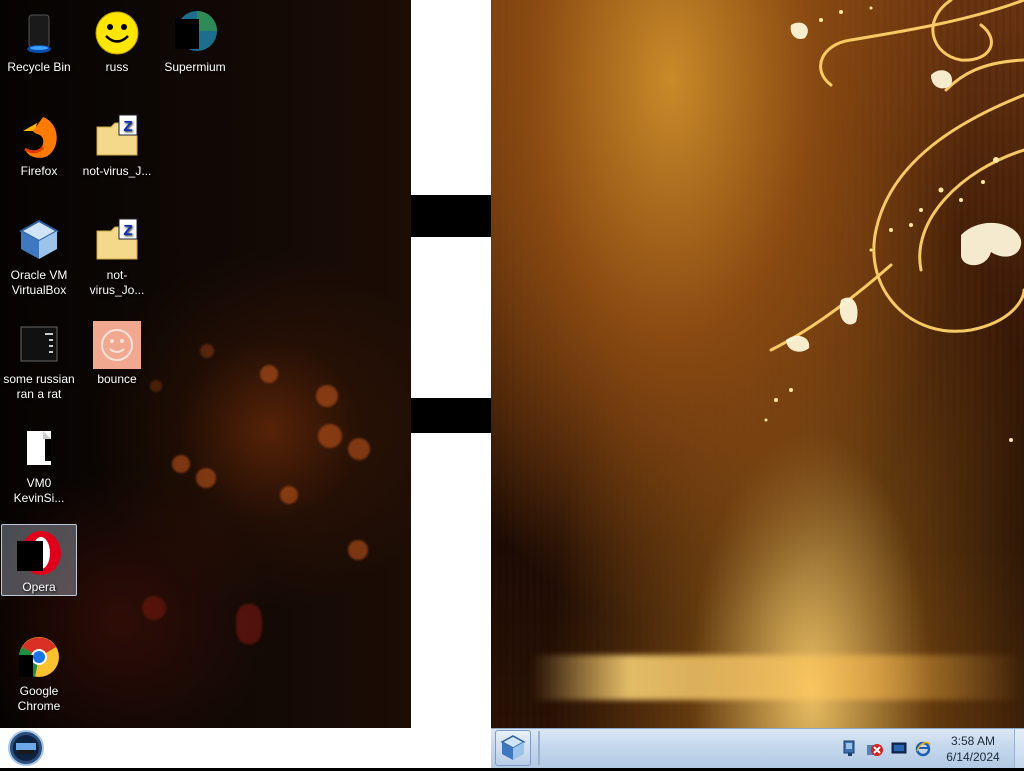 Image resolution: width=1024 pixels, height=771 pixels. Describe the element at coordinates (539, 748) in the screenshot. I see `taskbar-separator` at that location.